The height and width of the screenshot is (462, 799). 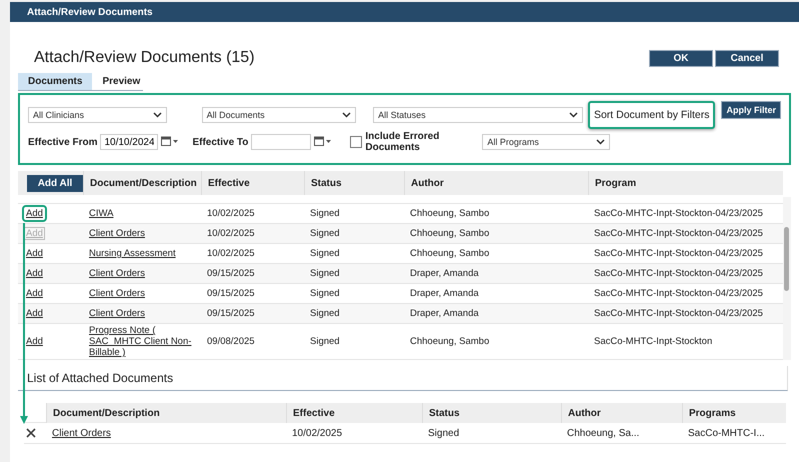 What do you see at coordinates (404, 12) in the screenshot?
I see `window-title: Attach/Review Documents` at bounding box center [404, 12].